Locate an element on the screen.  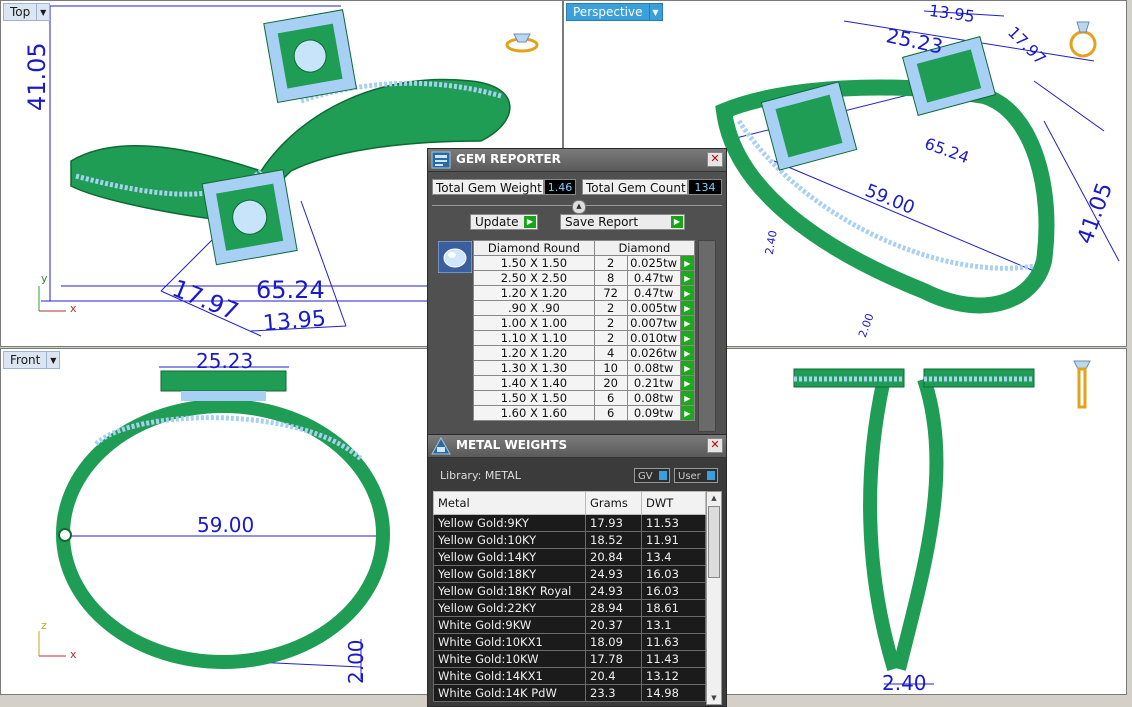
gv-toggle: GV is located at coordinates (652, 475).